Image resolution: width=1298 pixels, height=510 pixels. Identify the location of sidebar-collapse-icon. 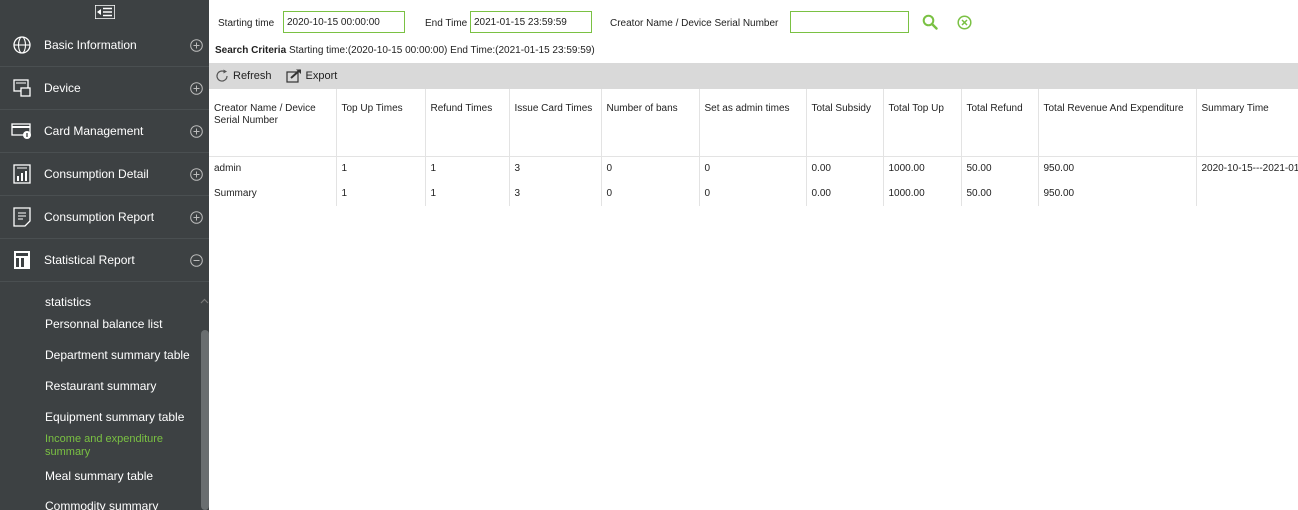
(104, 12).